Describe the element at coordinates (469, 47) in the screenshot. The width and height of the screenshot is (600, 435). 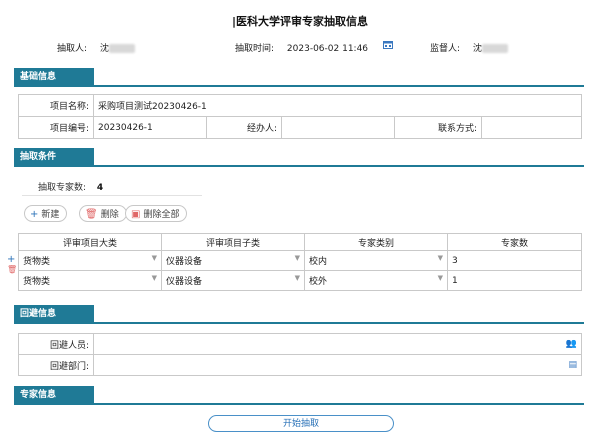
I see `supervisor-row: 监督人: 沈` at that location.